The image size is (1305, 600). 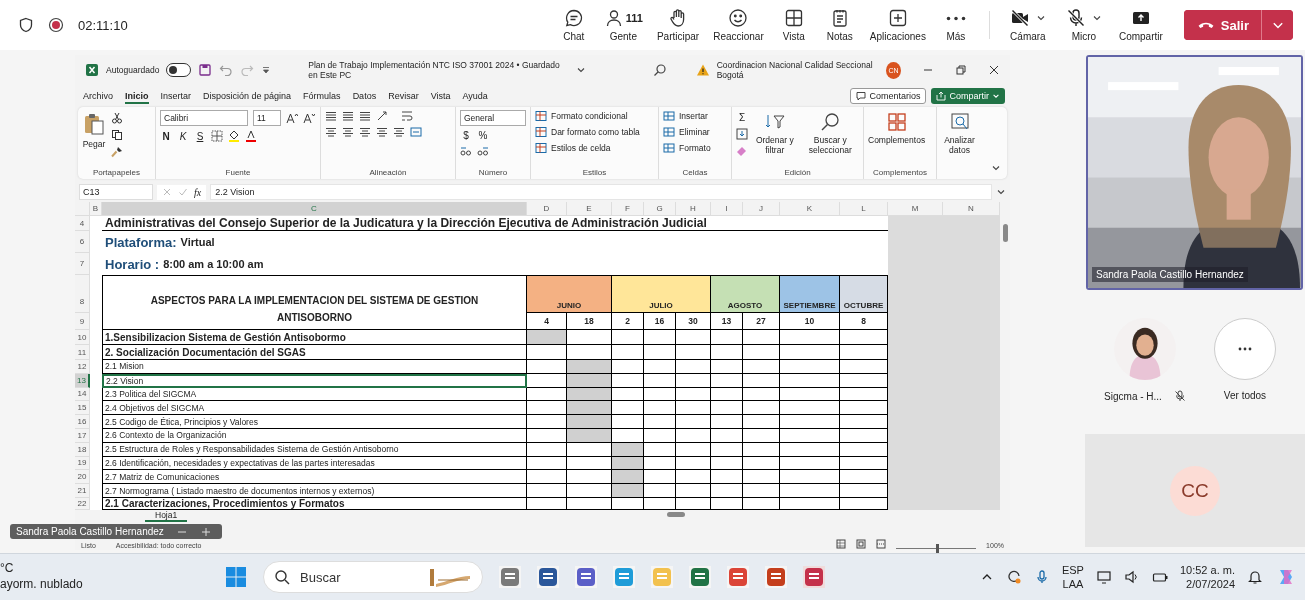 What do you see at coordinates (364, 96) in the screenshot?
I see `ribbon-tab: Datos` at bounding box center [364, 96].